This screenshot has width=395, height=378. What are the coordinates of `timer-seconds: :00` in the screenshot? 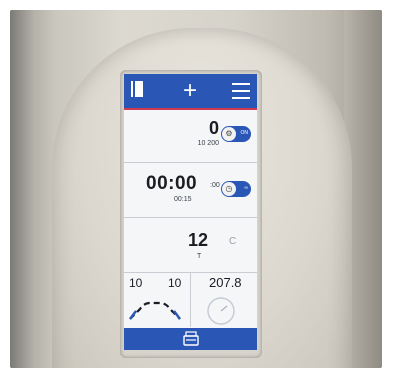 It's located at (215, 185).